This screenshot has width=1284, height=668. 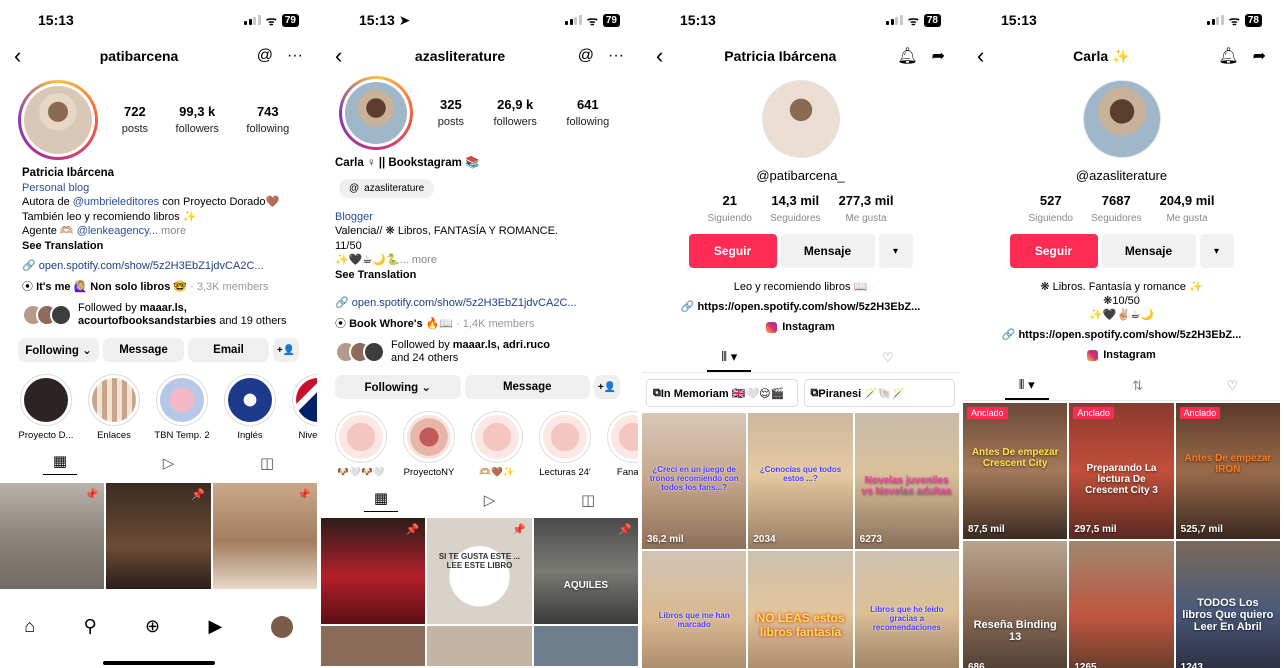 I want to click on stat-following: 641 following, so click(x=587, y=113).